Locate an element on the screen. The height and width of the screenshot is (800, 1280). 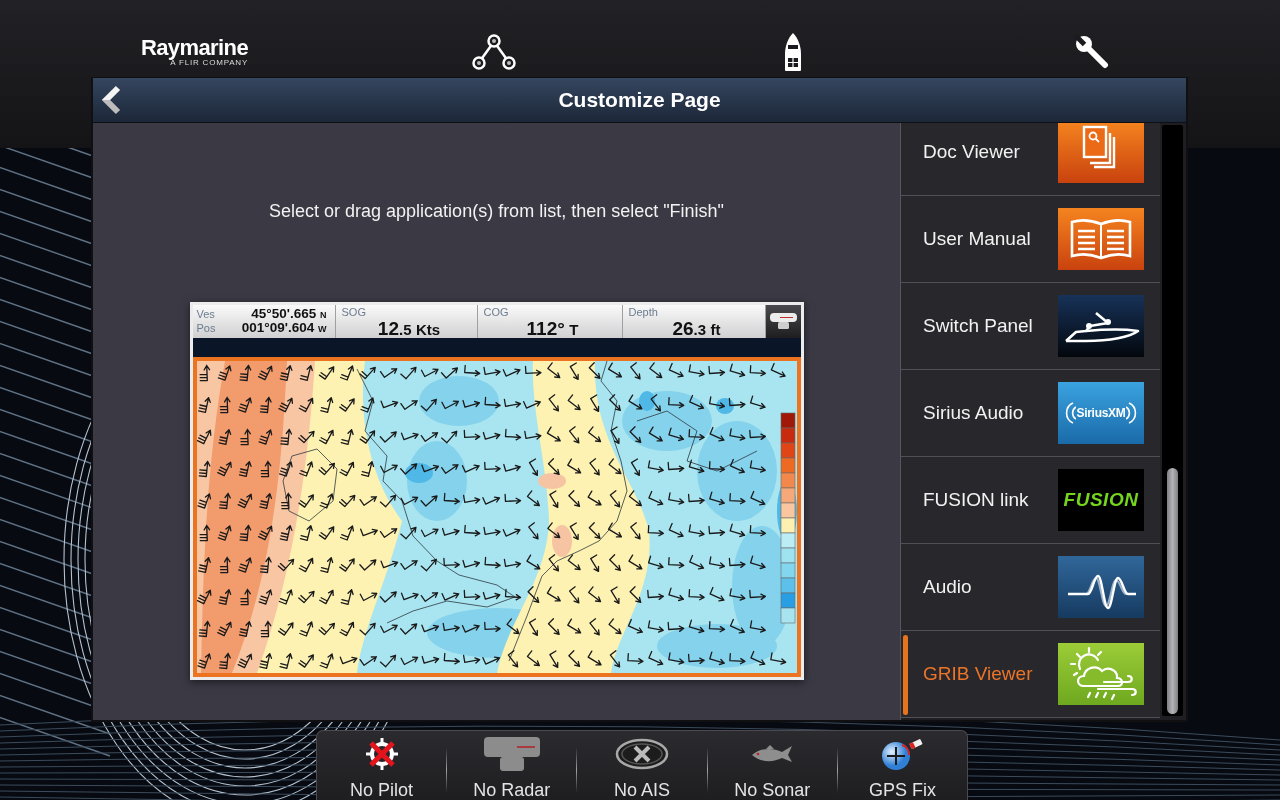
field-label: Pos is located at coordinates (206, 328).